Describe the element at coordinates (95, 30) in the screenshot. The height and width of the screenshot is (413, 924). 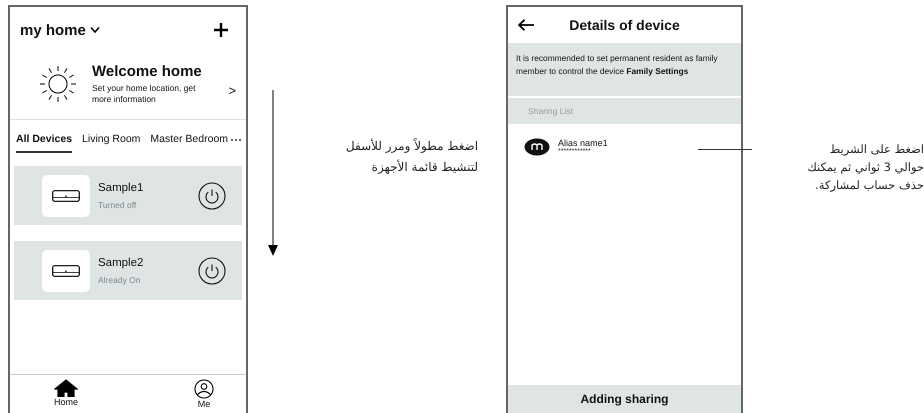
I see `chevron-down-icon` at that location.